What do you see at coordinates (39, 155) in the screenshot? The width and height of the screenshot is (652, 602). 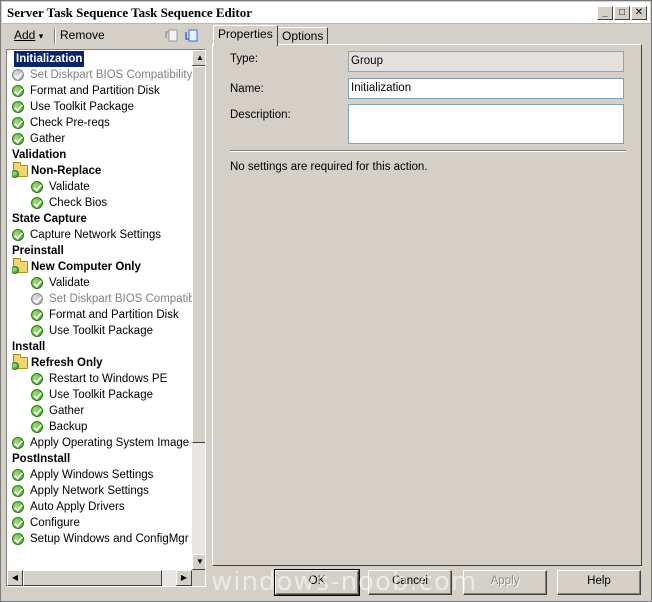 I see `tree-item-label: Validation` at bounding box center [39, 155].